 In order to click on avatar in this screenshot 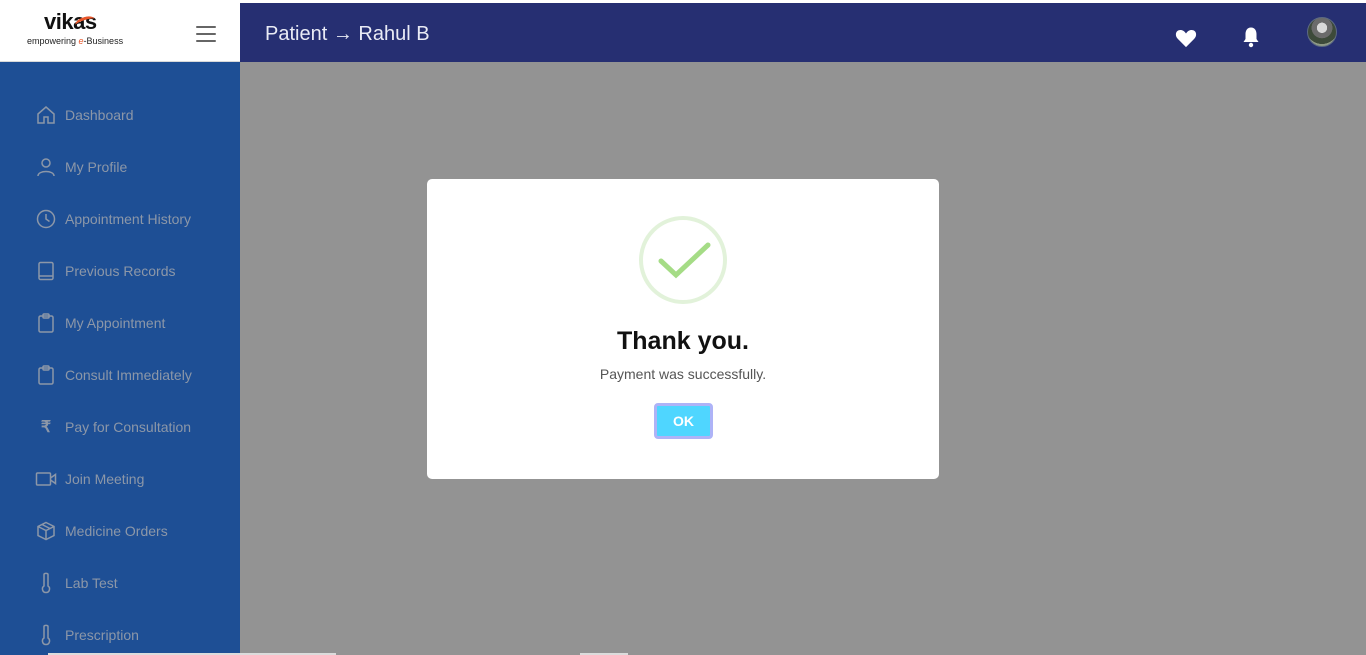, I will do `click(1322, 32)`.